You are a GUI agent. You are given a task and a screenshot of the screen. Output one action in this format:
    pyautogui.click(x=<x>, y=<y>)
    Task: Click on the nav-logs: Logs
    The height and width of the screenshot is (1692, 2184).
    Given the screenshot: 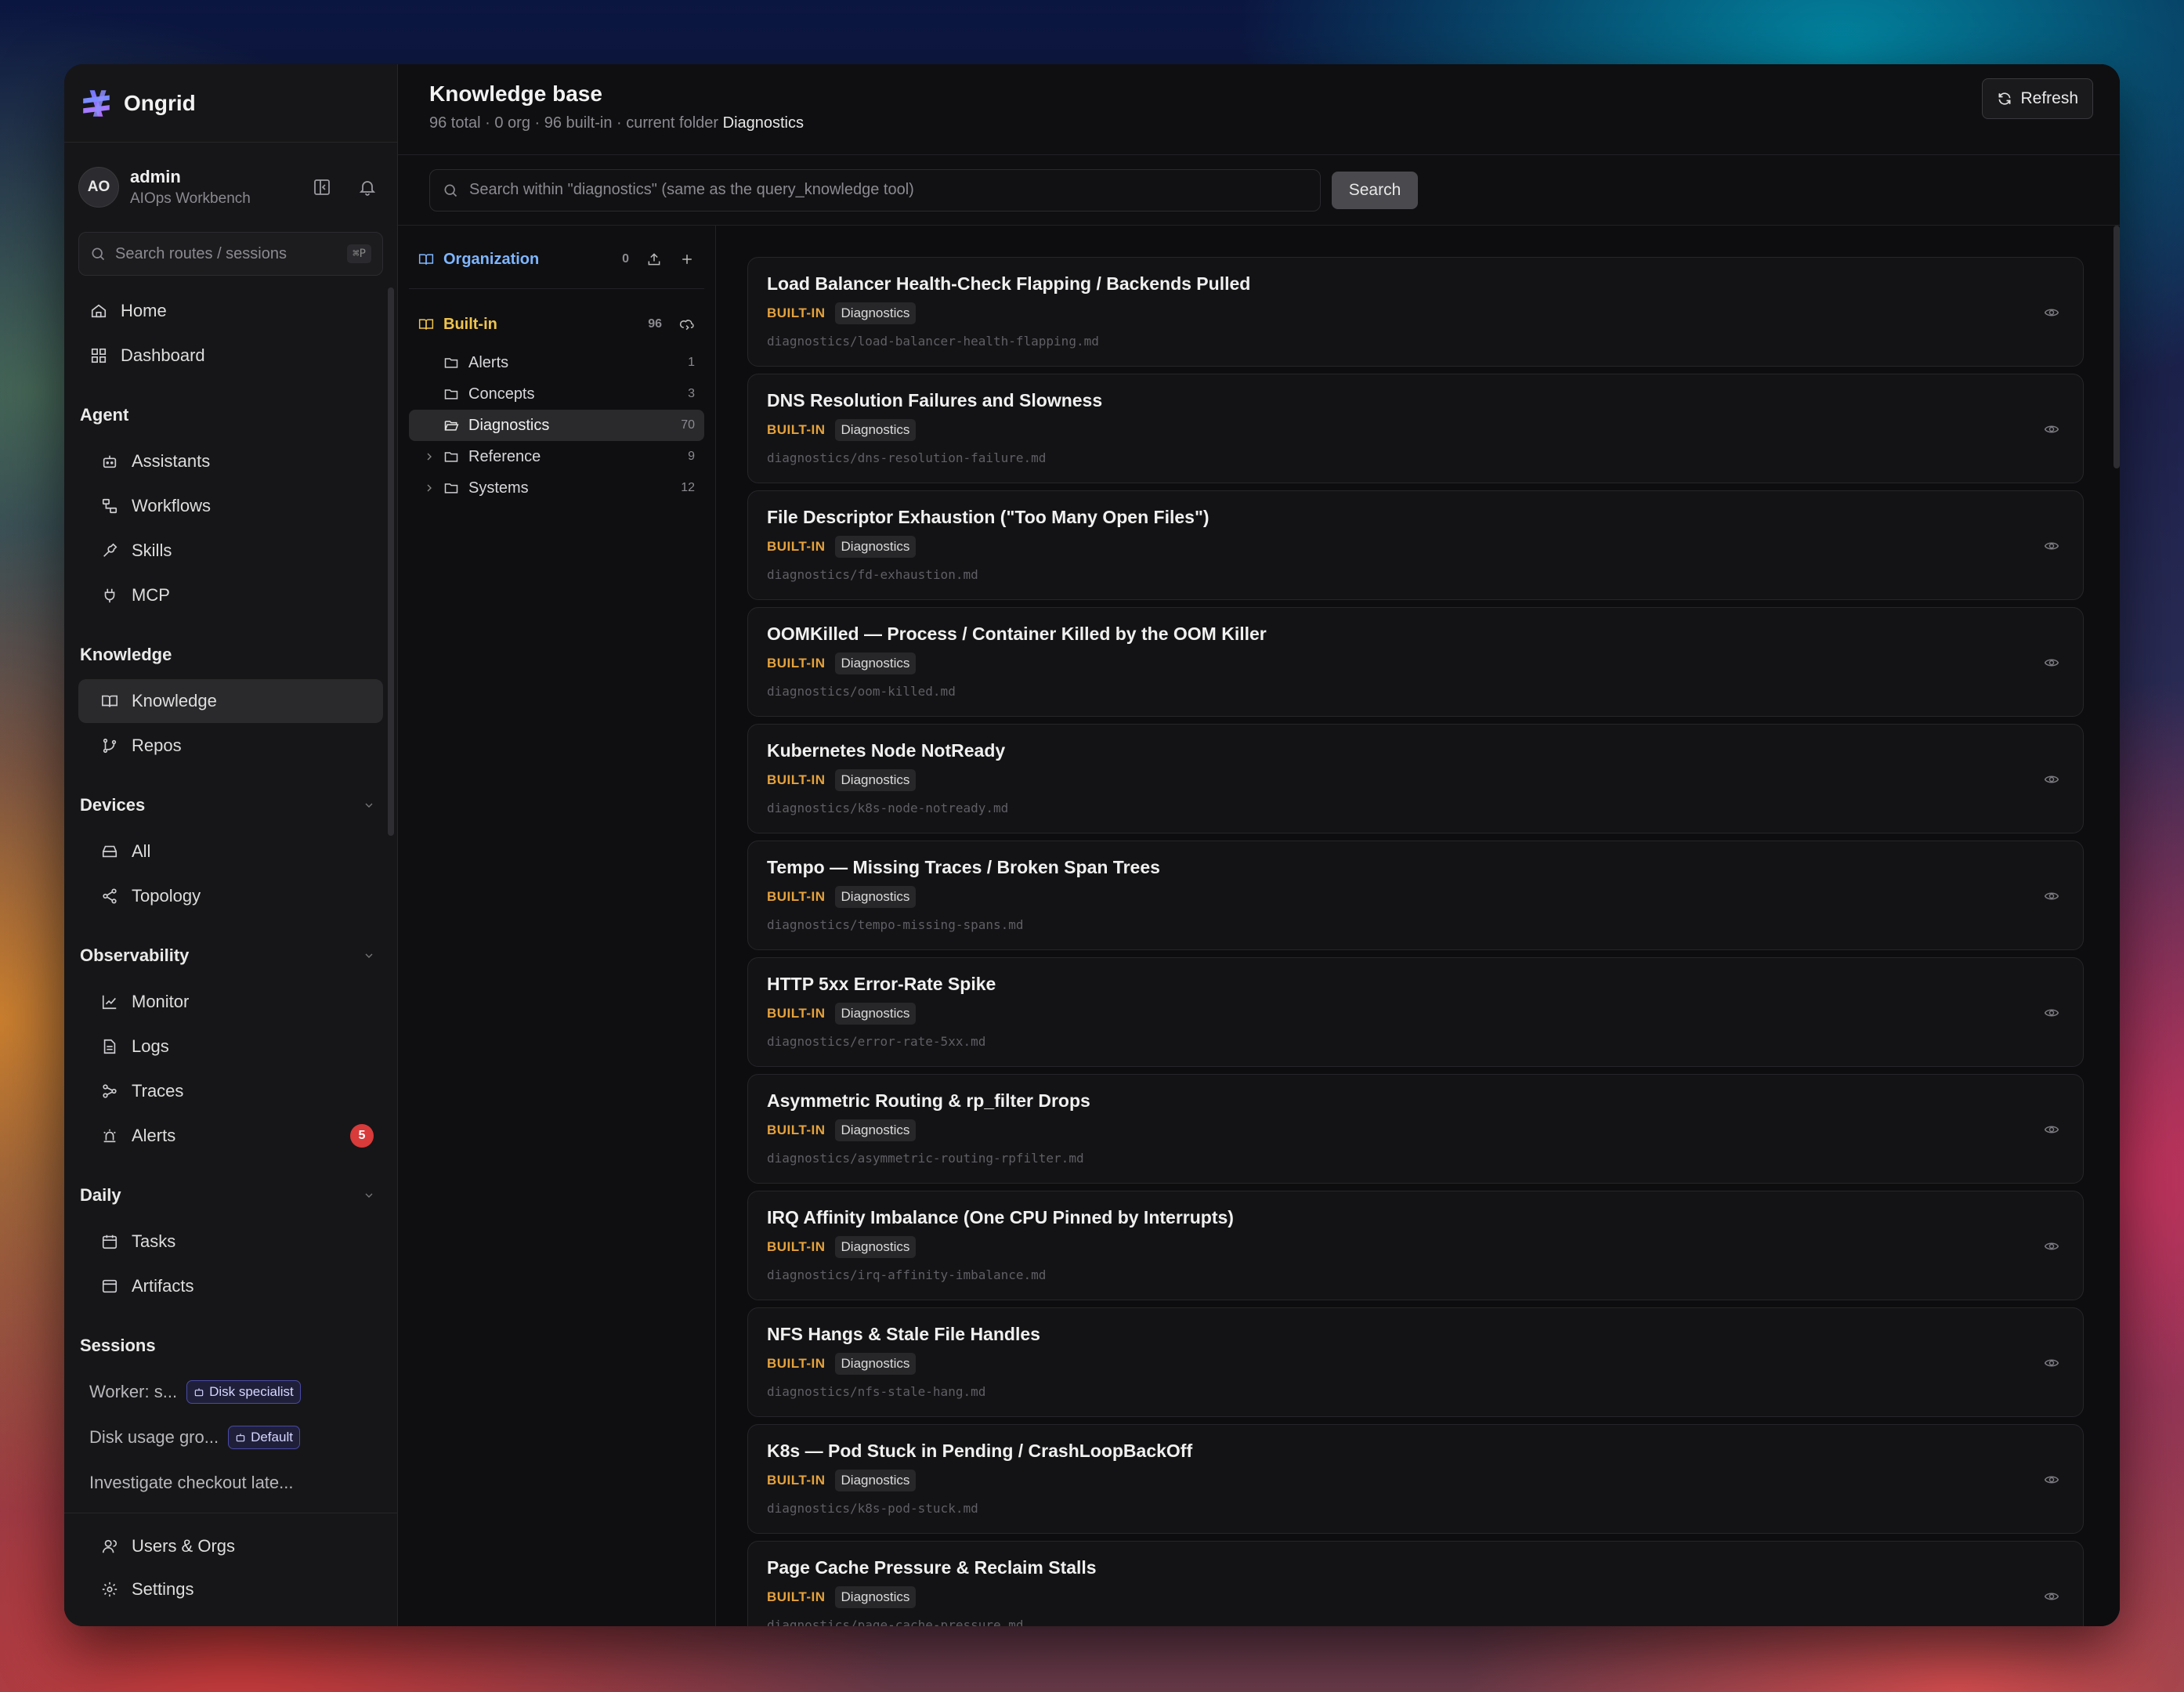 What is the action you would take?
    pyautogui.click(x=230, y=1046)
    